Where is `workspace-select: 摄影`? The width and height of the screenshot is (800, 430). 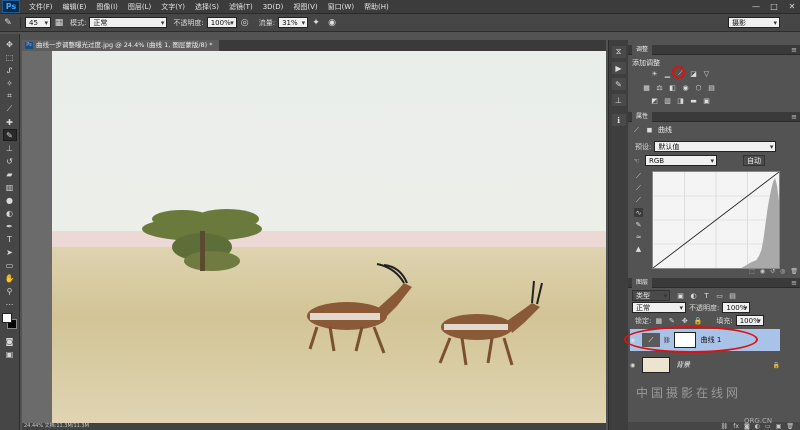
workspace-select: 摄影 is located at coordinates (754, 23).